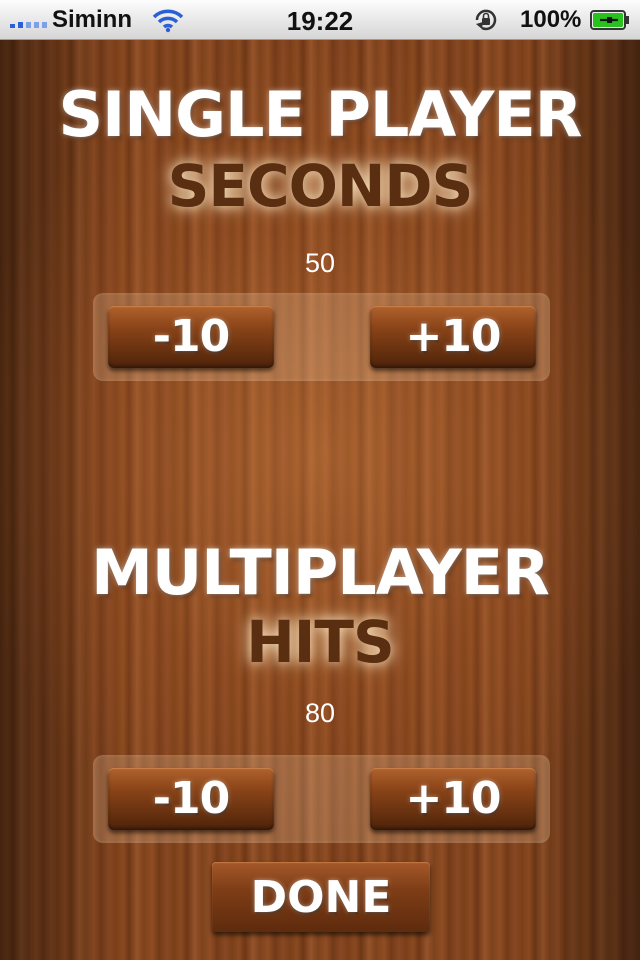 Image resolution: width=640 pixels, height=960 pixels. What do you see at coordinates (191, 337) in the screenshot?
I see `seconds-decrement-button: -10` at bounding box center [191, 337].